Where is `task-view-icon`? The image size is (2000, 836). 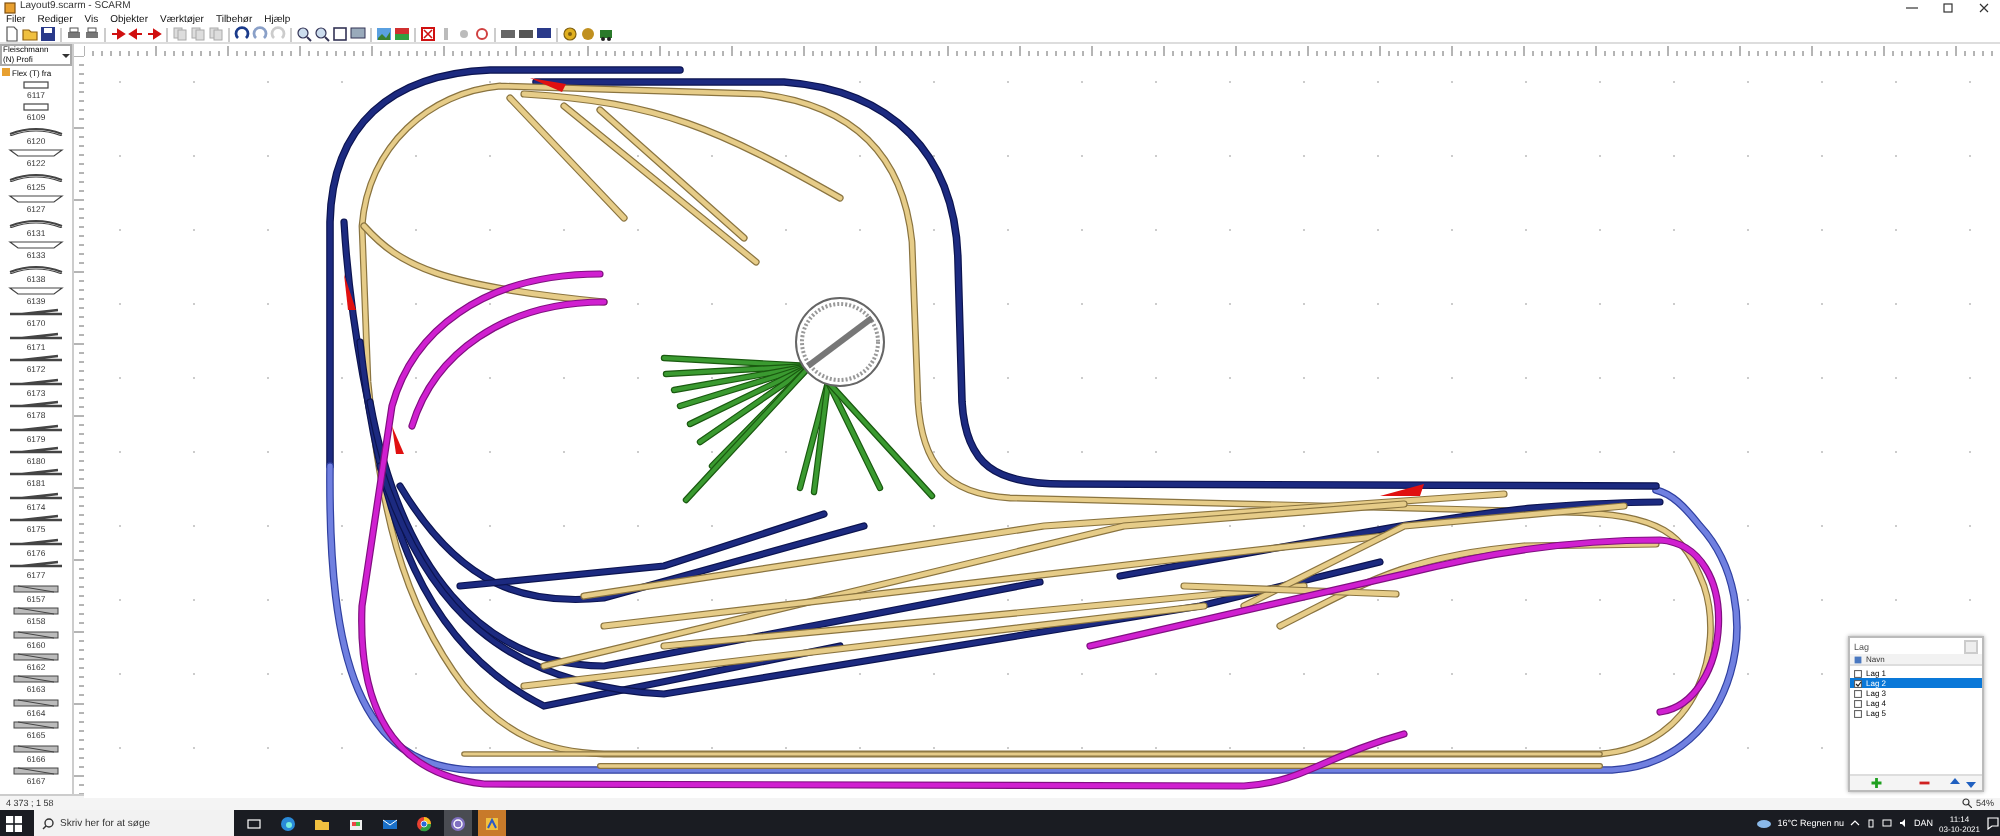 task-view-icon is located at coordinates (254, 823).